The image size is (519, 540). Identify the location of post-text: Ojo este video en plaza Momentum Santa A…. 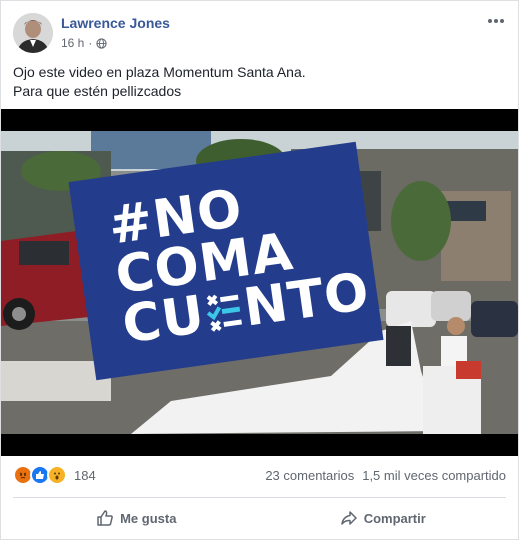
(258, 82).